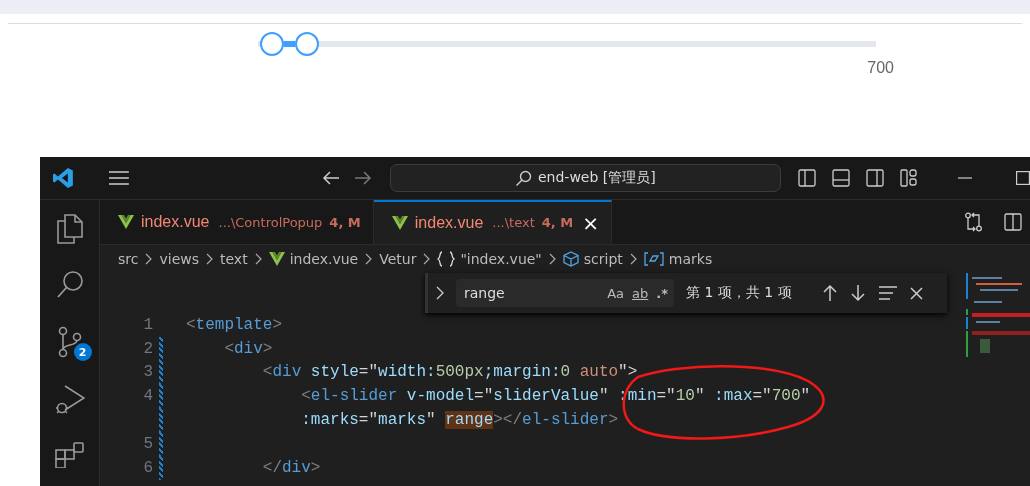 Image resolution: width=1030 pixels, height=486 pixels. What do you see at coordinates (590, 222) in the screenshot?
I see `close-tab-button: ×` at bounding box center [590, 222].